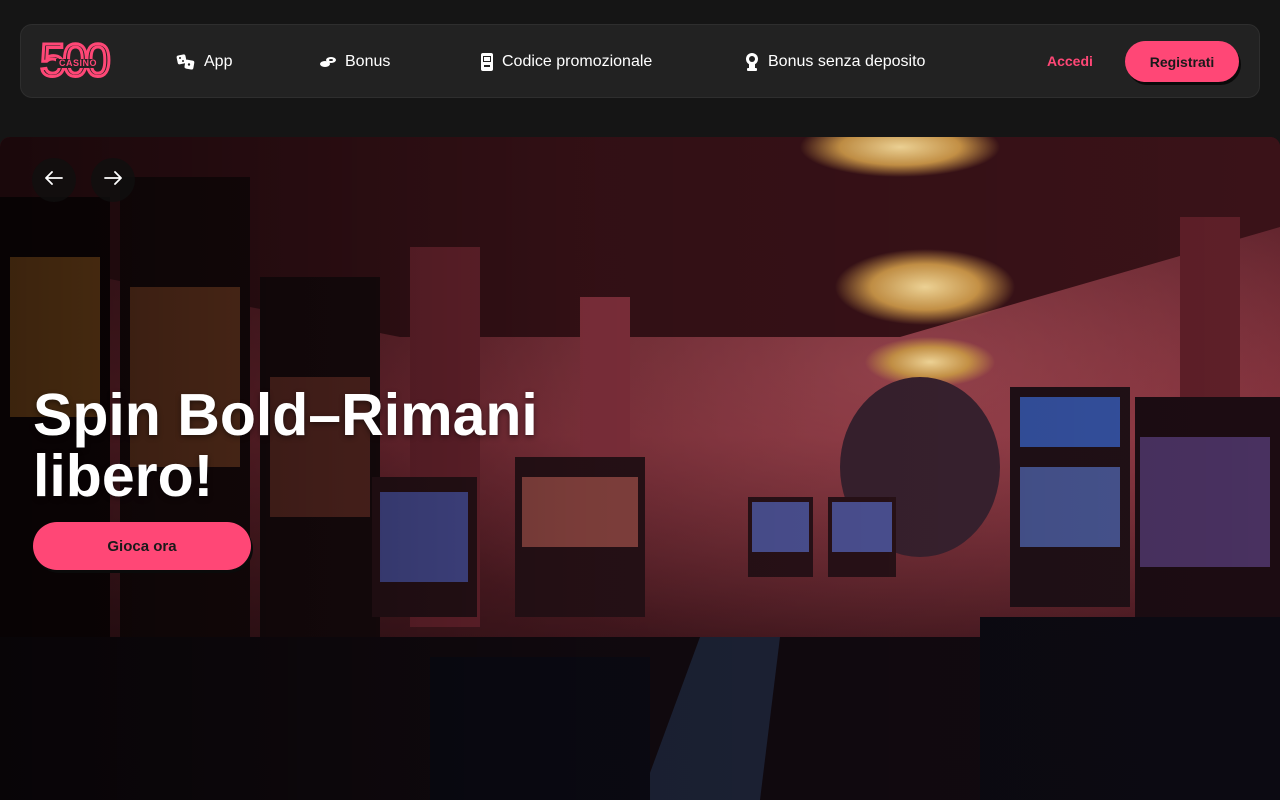 The height and width of the screenshot is (800, 1280). I want to click on carousel-next-button, so click(113, 180).